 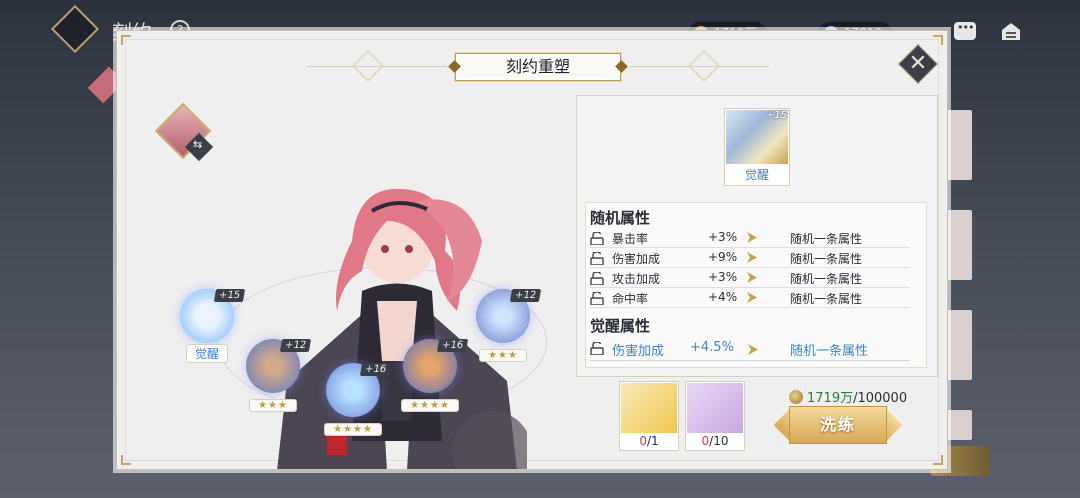 What do you see at coordinates (620, 218) in the screenshot?
I see `random-attr-title: 随机属性` at bounding box center [620, 218].